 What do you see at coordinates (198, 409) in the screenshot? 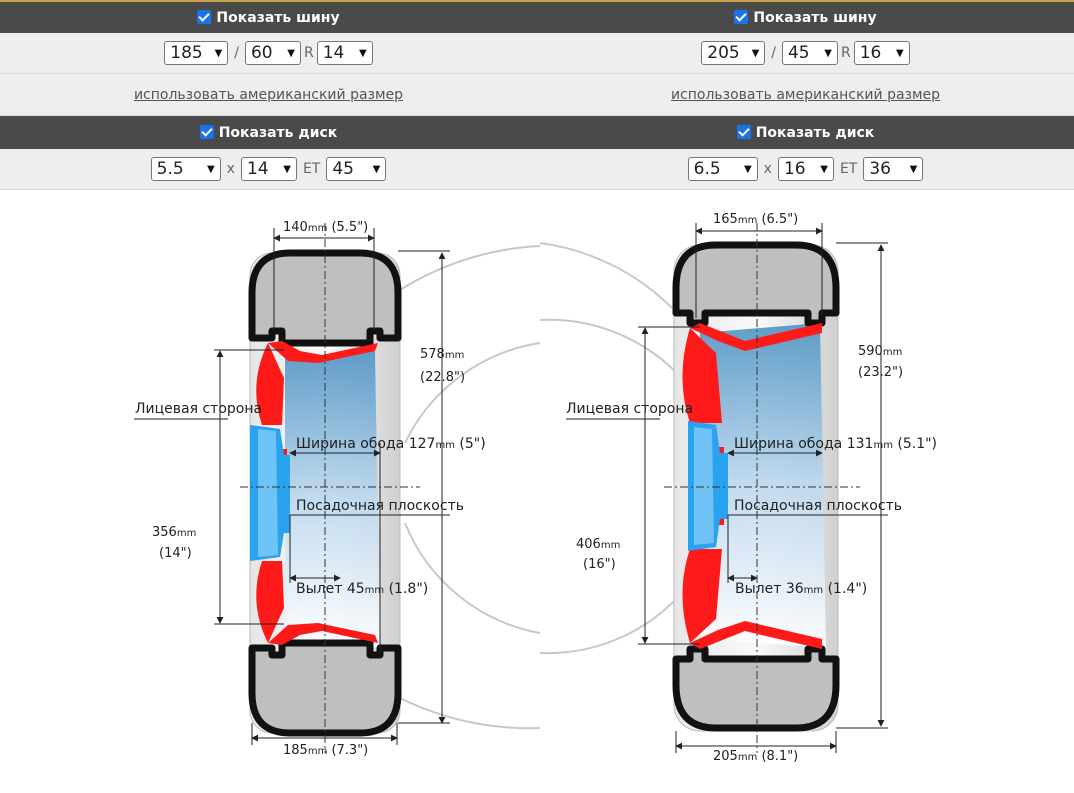
I see `left-face-side-label: Лицевая сторона` at bounding box center [198, 409].